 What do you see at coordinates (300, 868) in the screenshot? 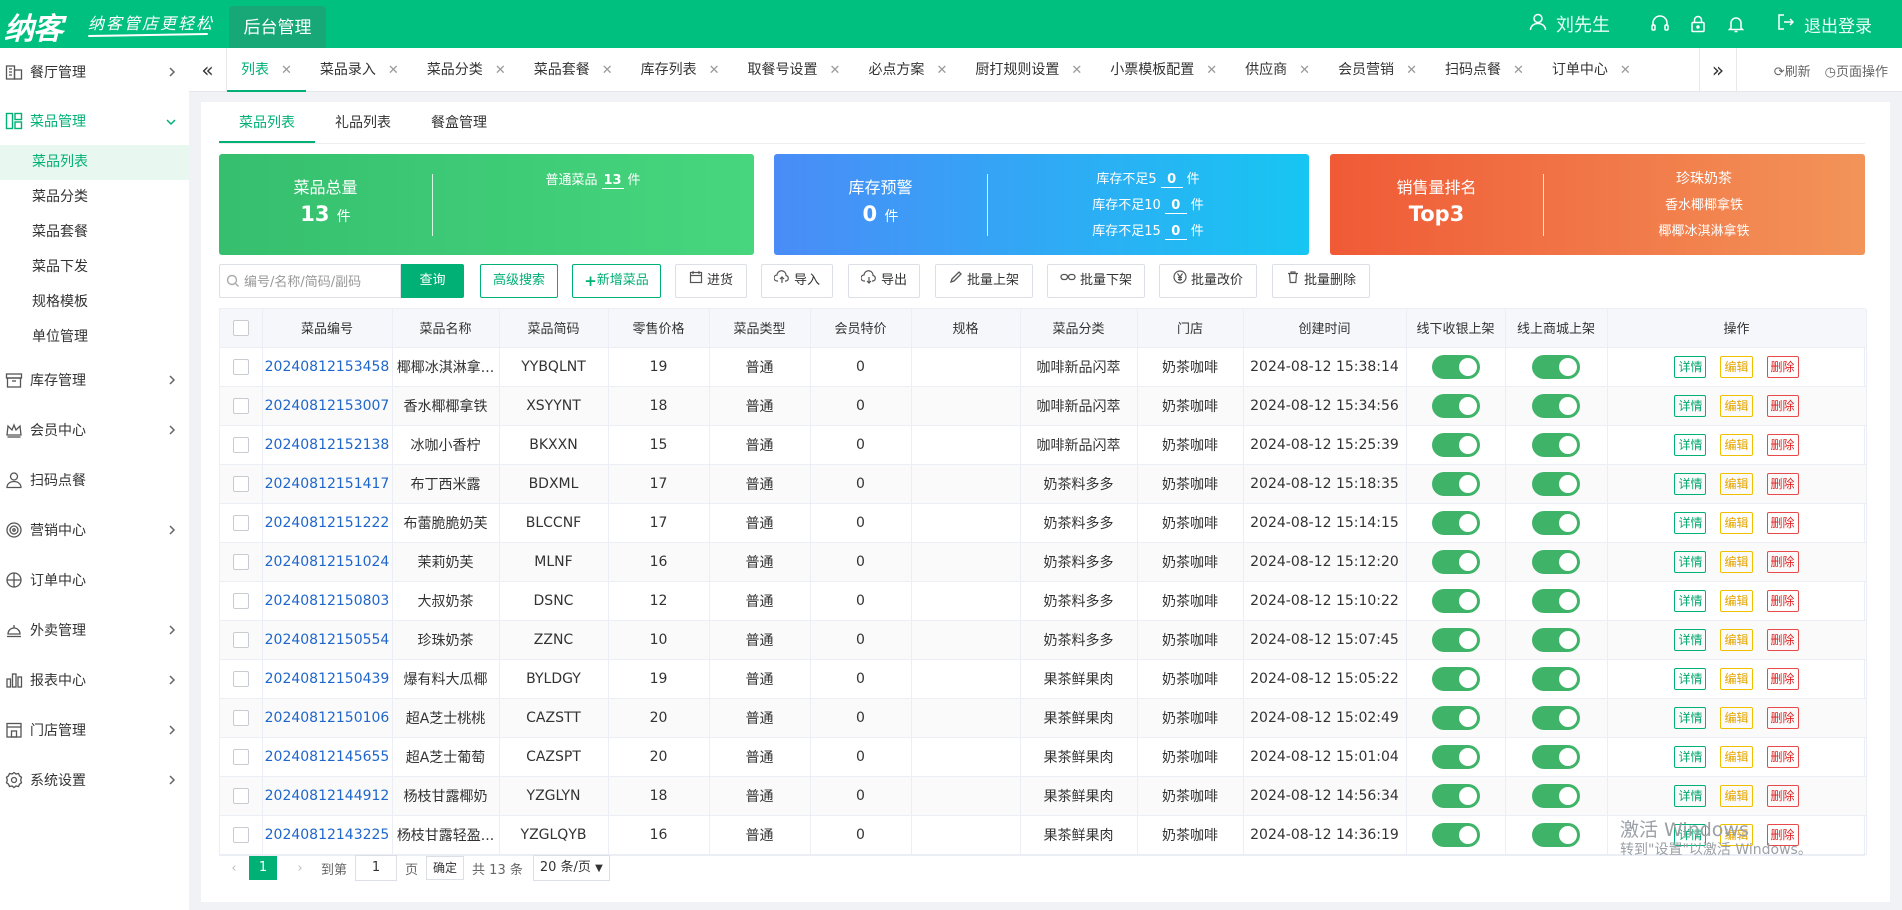
I see `next-page-icon: ›` at bounding box center [300, 868].